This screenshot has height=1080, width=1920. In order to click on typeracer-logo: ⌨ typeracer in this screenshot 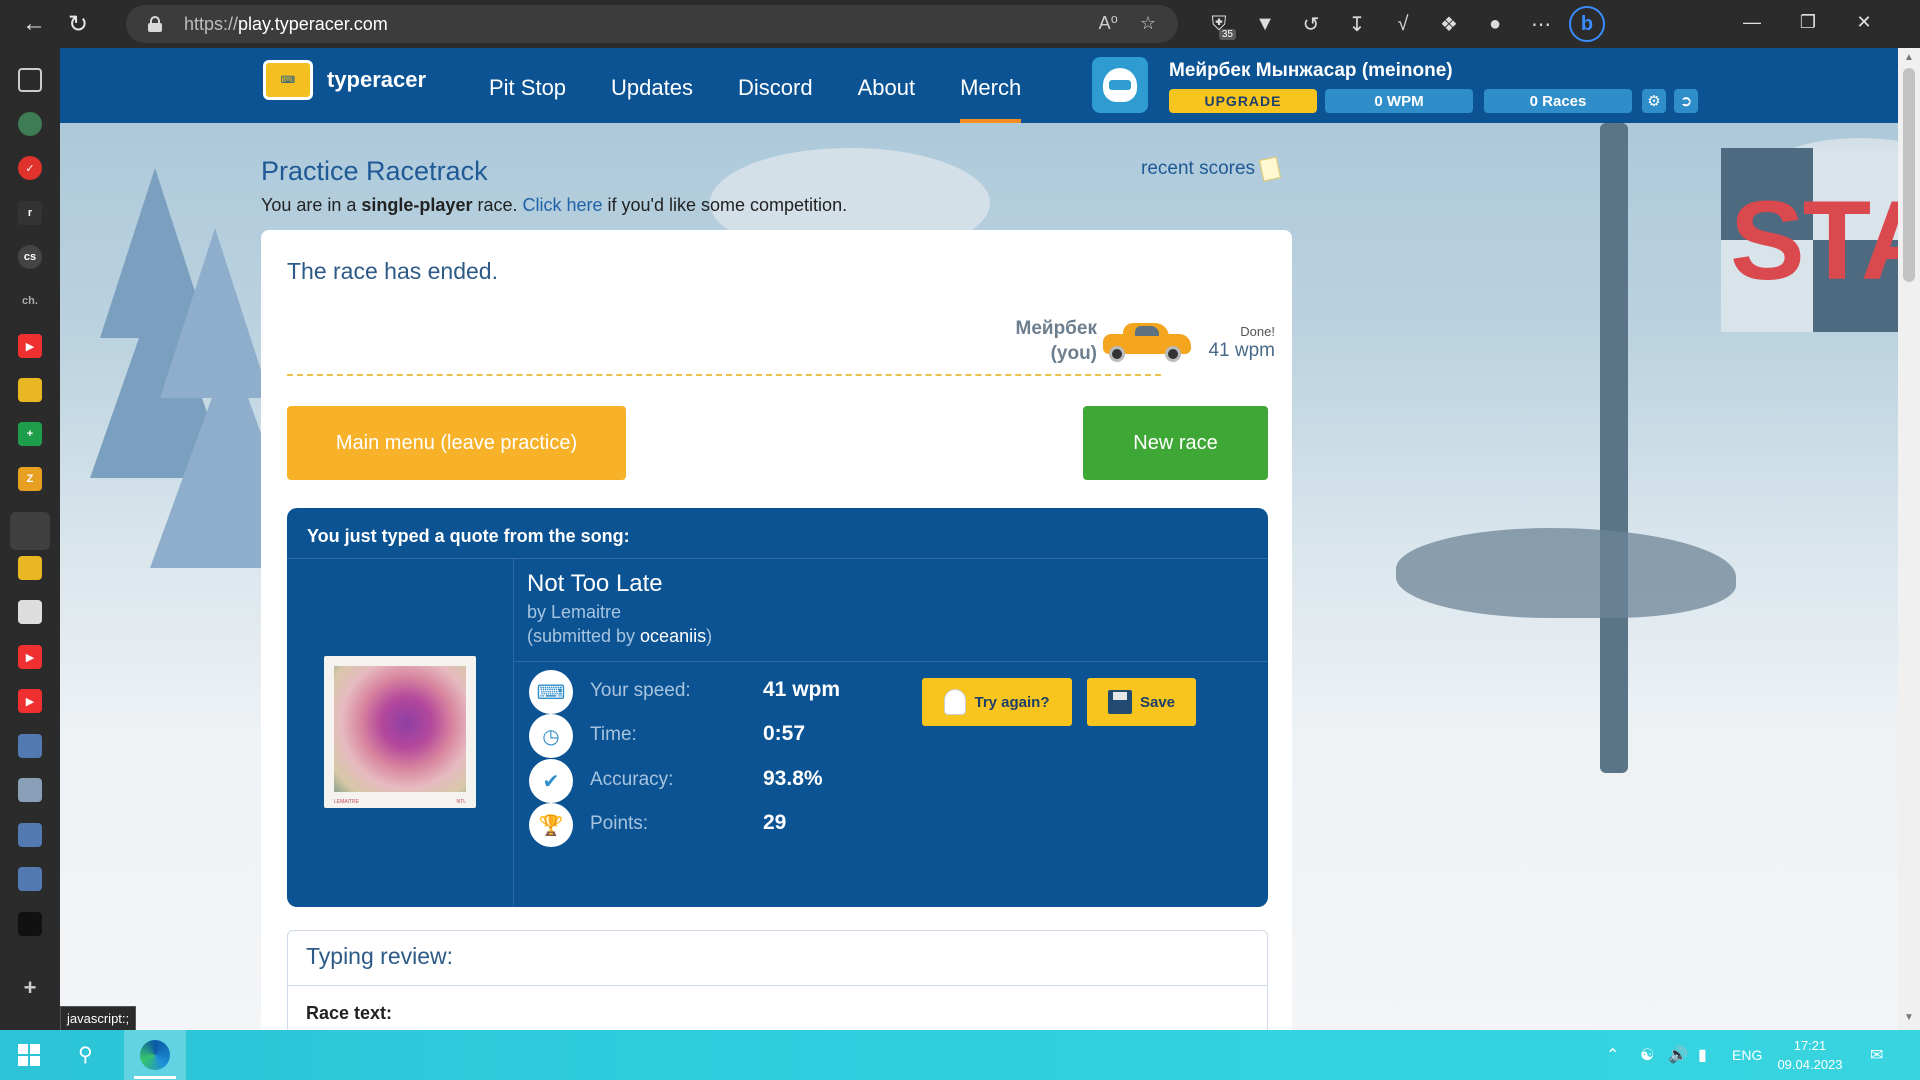, I will do `click(344, 80)`.